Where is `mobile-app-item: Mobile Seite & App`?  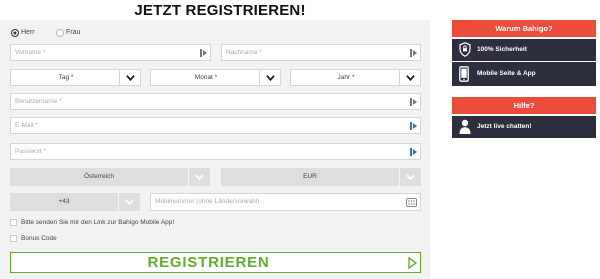 mobile-app-item: Mobile Seite & App is located at coordinates (524, 74).